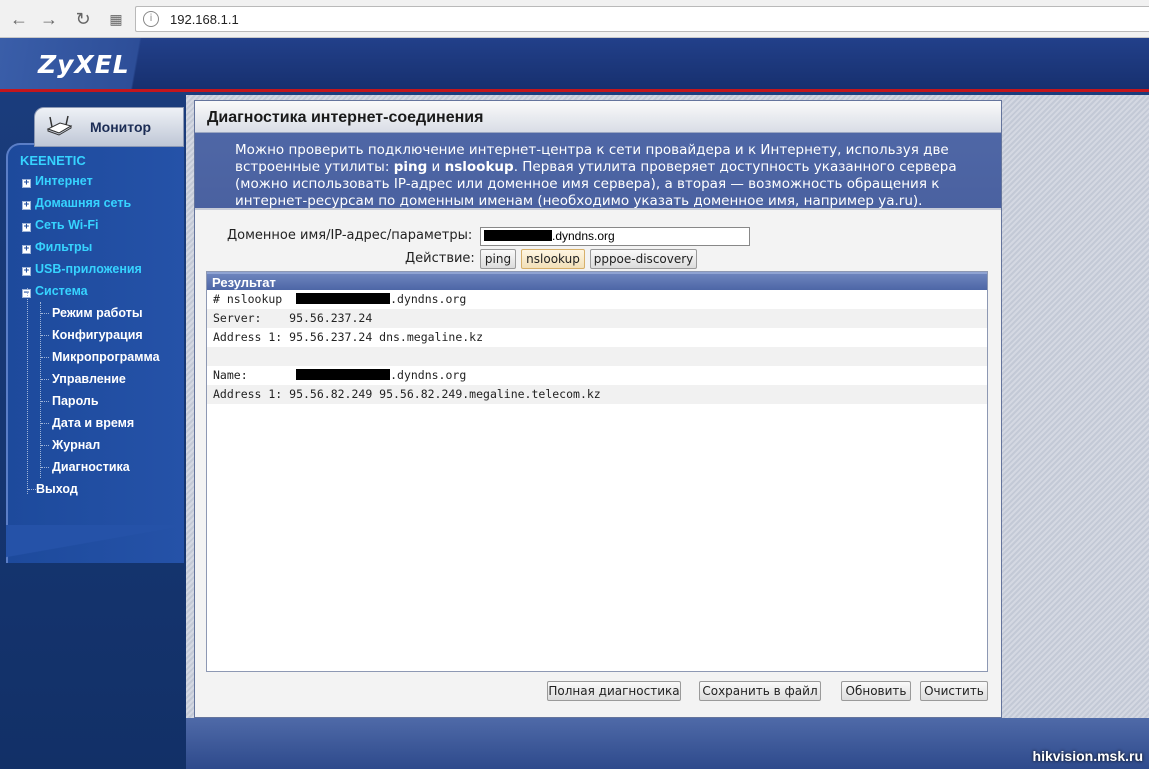 Image resolution: width=1149 pixels, height=769 pixels. I want to click on result-row: Server: 95.56.237.24, so click(597, 318).